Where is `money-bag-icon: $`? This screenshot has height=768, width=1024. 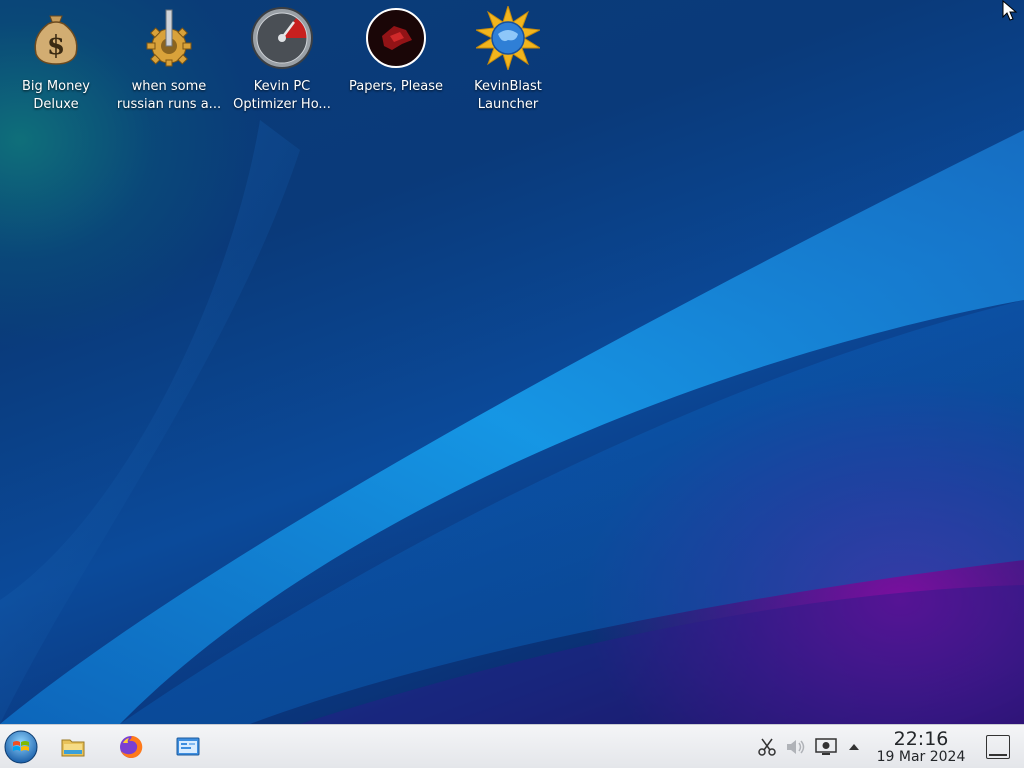 money-bag-icon: $ is located at coordinates (56, 40).